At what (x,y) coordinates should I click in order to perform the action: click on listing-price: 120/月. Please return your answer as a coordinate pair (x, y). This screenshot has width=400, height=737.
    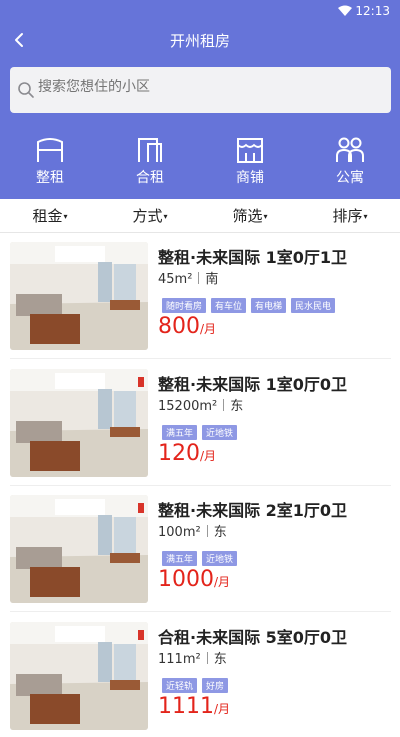
    Looking at the image, I should click on (187, 453).